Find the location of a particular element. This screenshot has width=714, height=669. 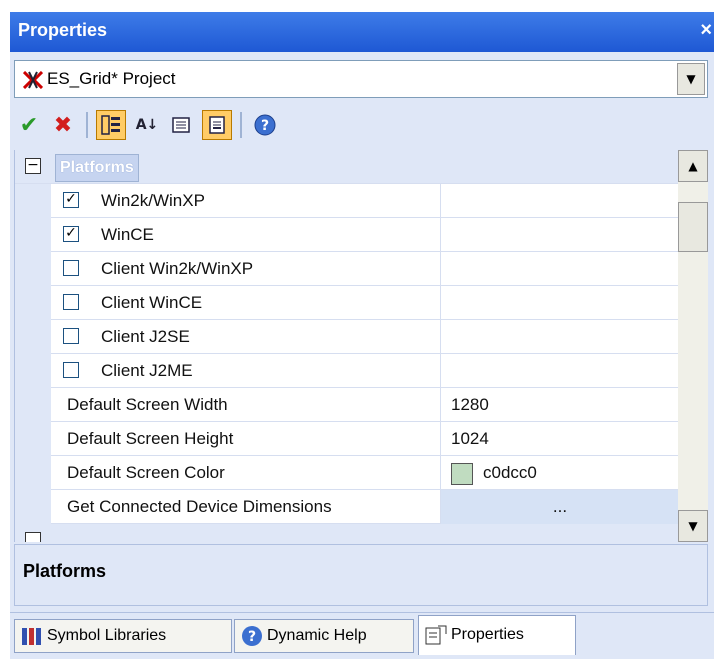

property-row: Client J2ME is located at coordinates (347, 371).